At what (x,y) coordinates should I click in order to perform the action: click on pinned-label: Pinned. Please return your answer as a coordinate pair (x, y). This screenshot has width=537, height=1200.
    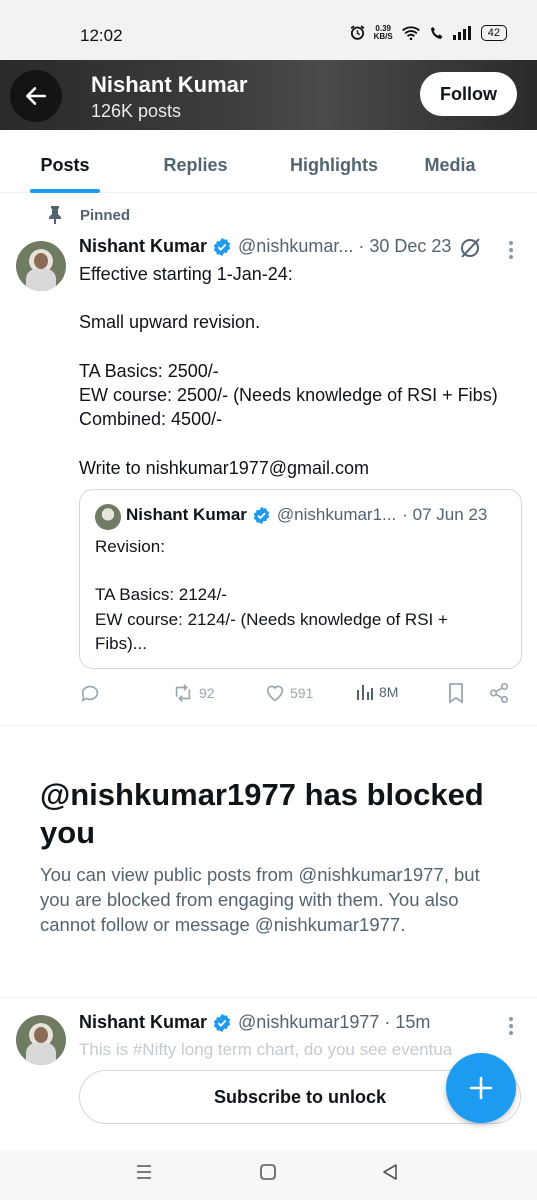
    Looking at the image, I should click on (89, 215).